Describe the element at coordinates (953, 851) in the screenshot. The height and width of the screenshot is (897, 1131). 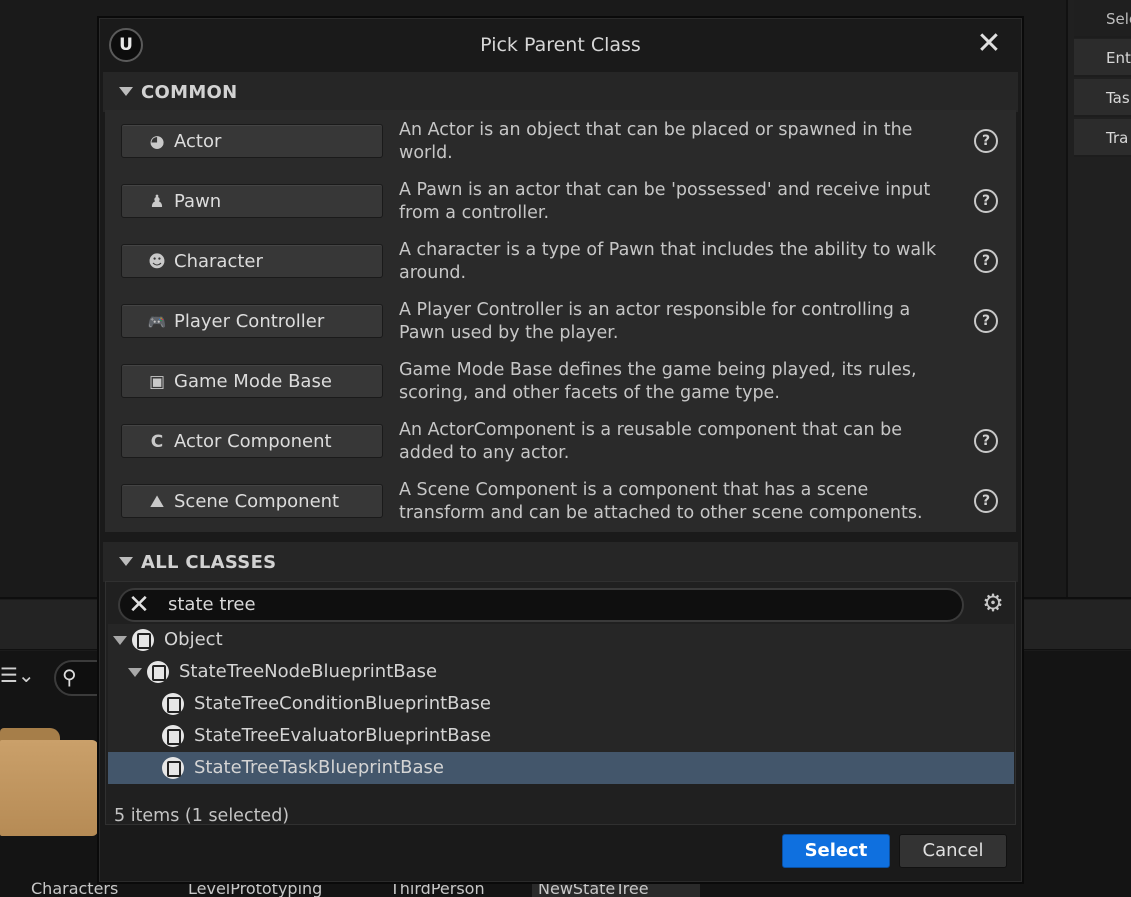
I see `cancel-button: Cancel` at that location.